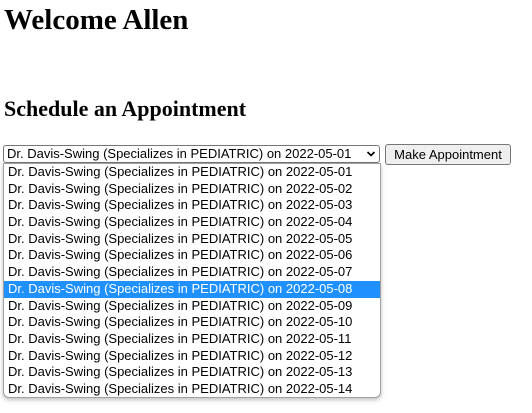  Describe the element at coordinates (125, 108) in the screenshot. I see `schedule-title: Schedule an Appointment` at that location.